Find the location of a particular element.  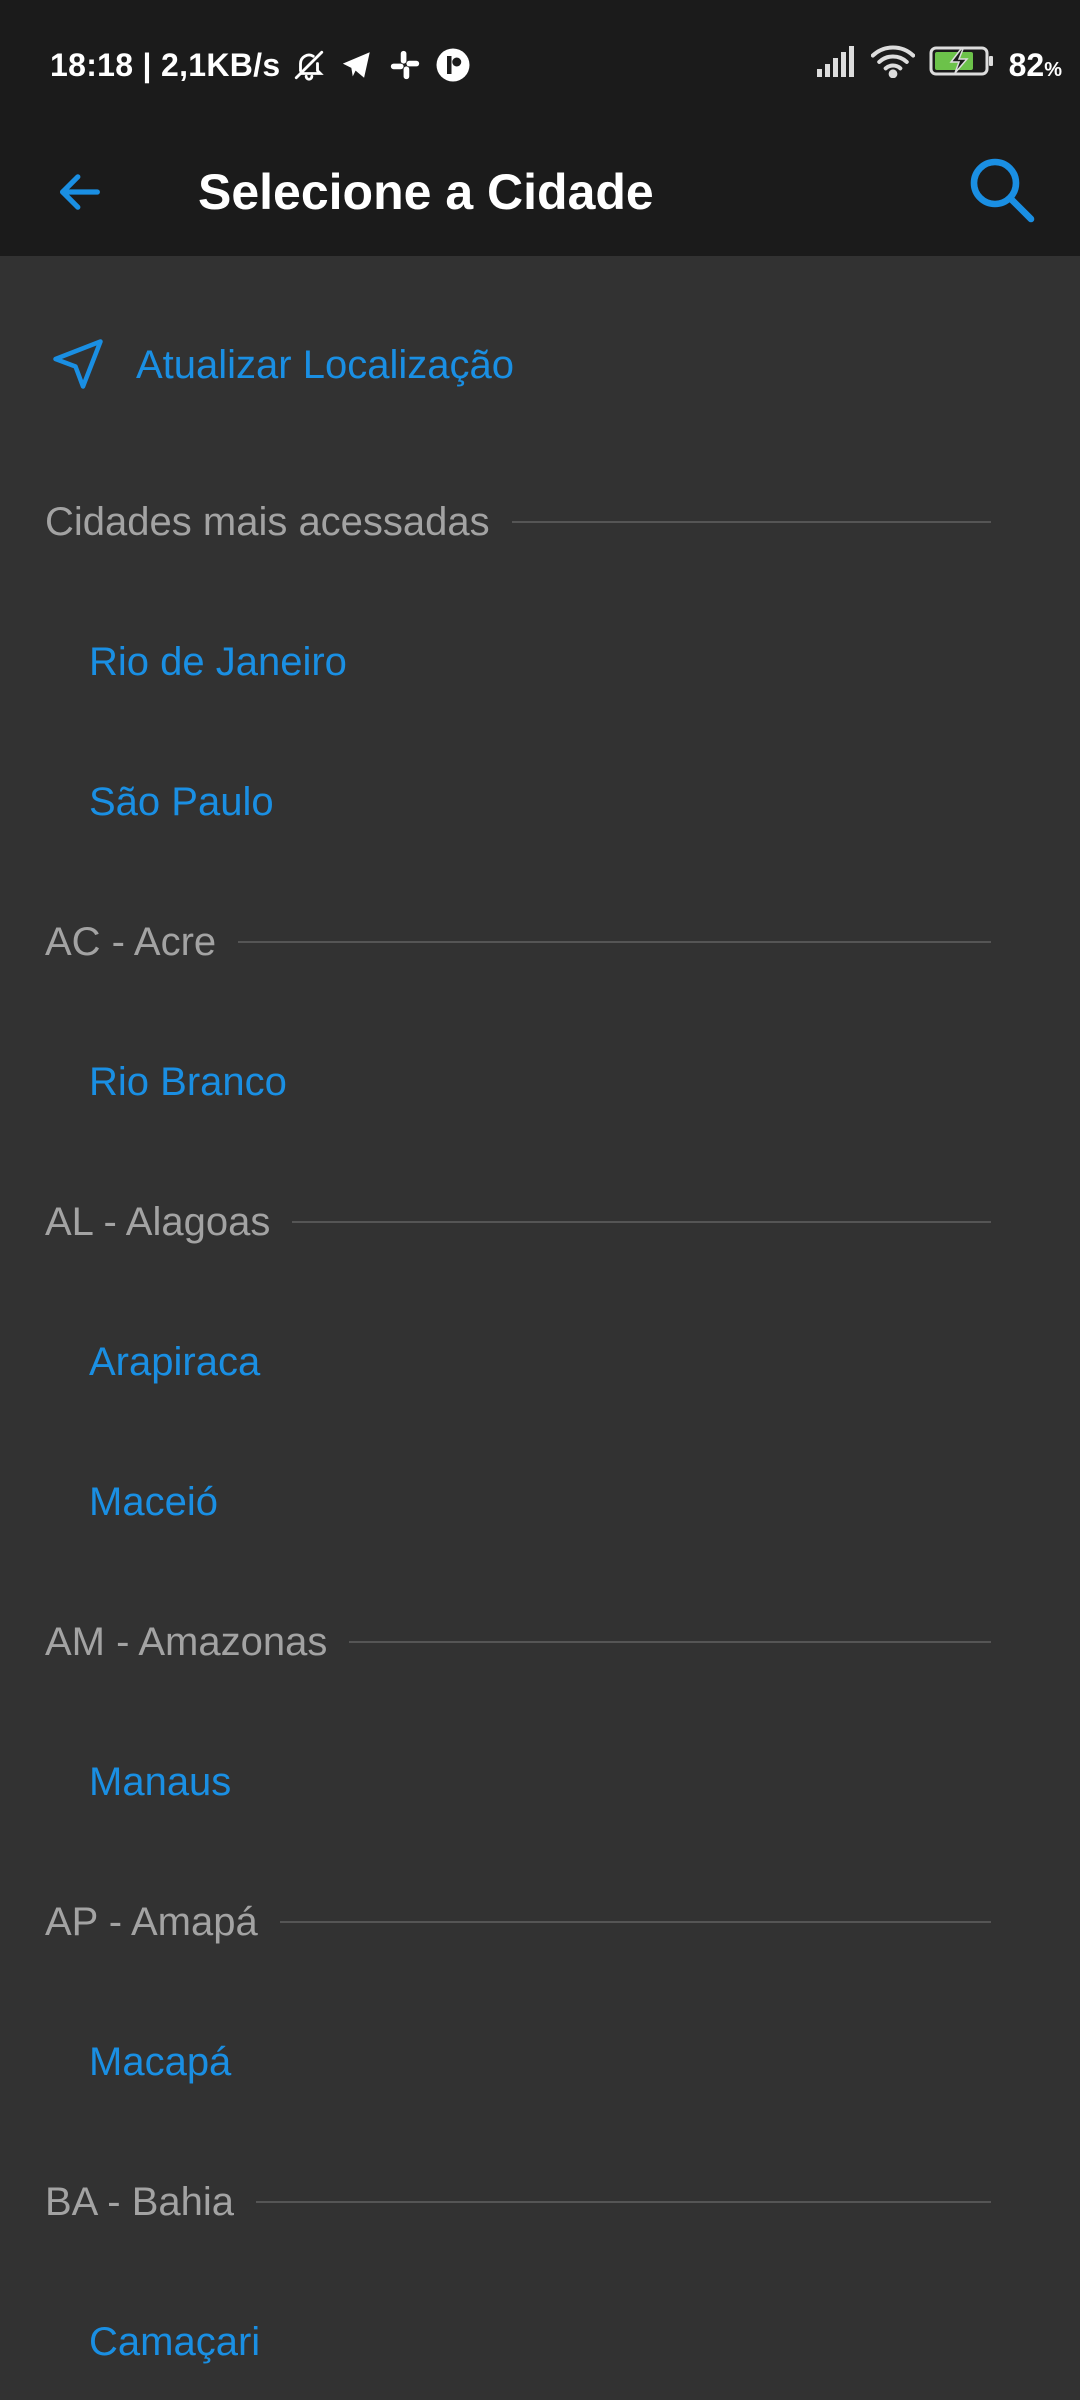

city-item: Maceió is located at coordinates (153, 1502).